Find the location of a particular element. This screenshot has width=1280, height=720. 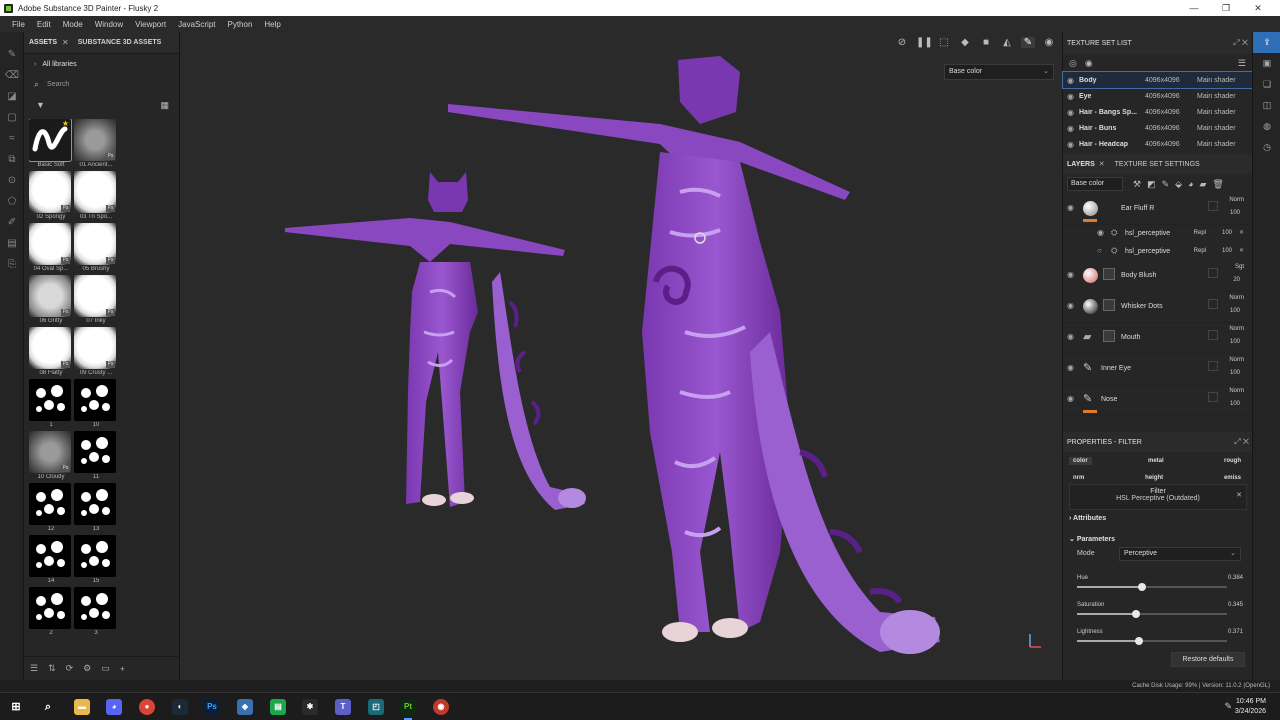

remove-filter-icon: ✕ is located at coordinates (1239, 495).